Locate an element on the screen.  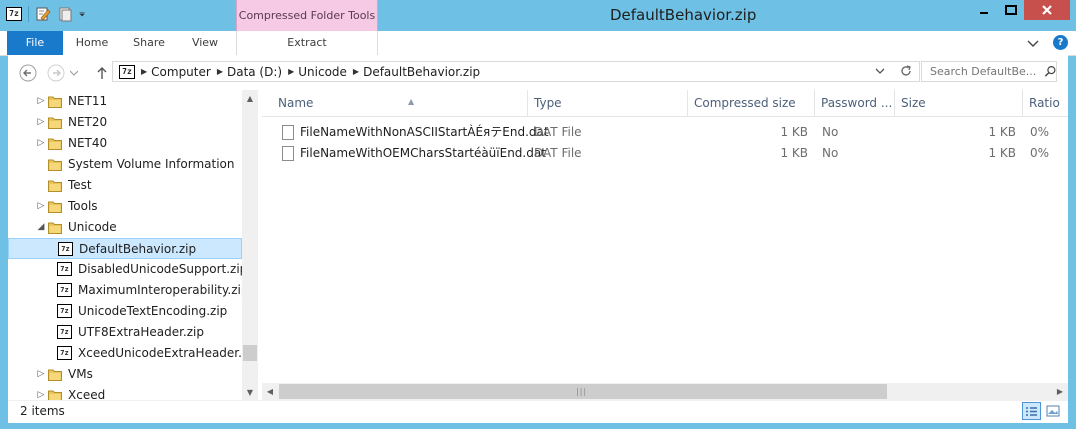
tab-file: File is located at coordinates (35, 43).